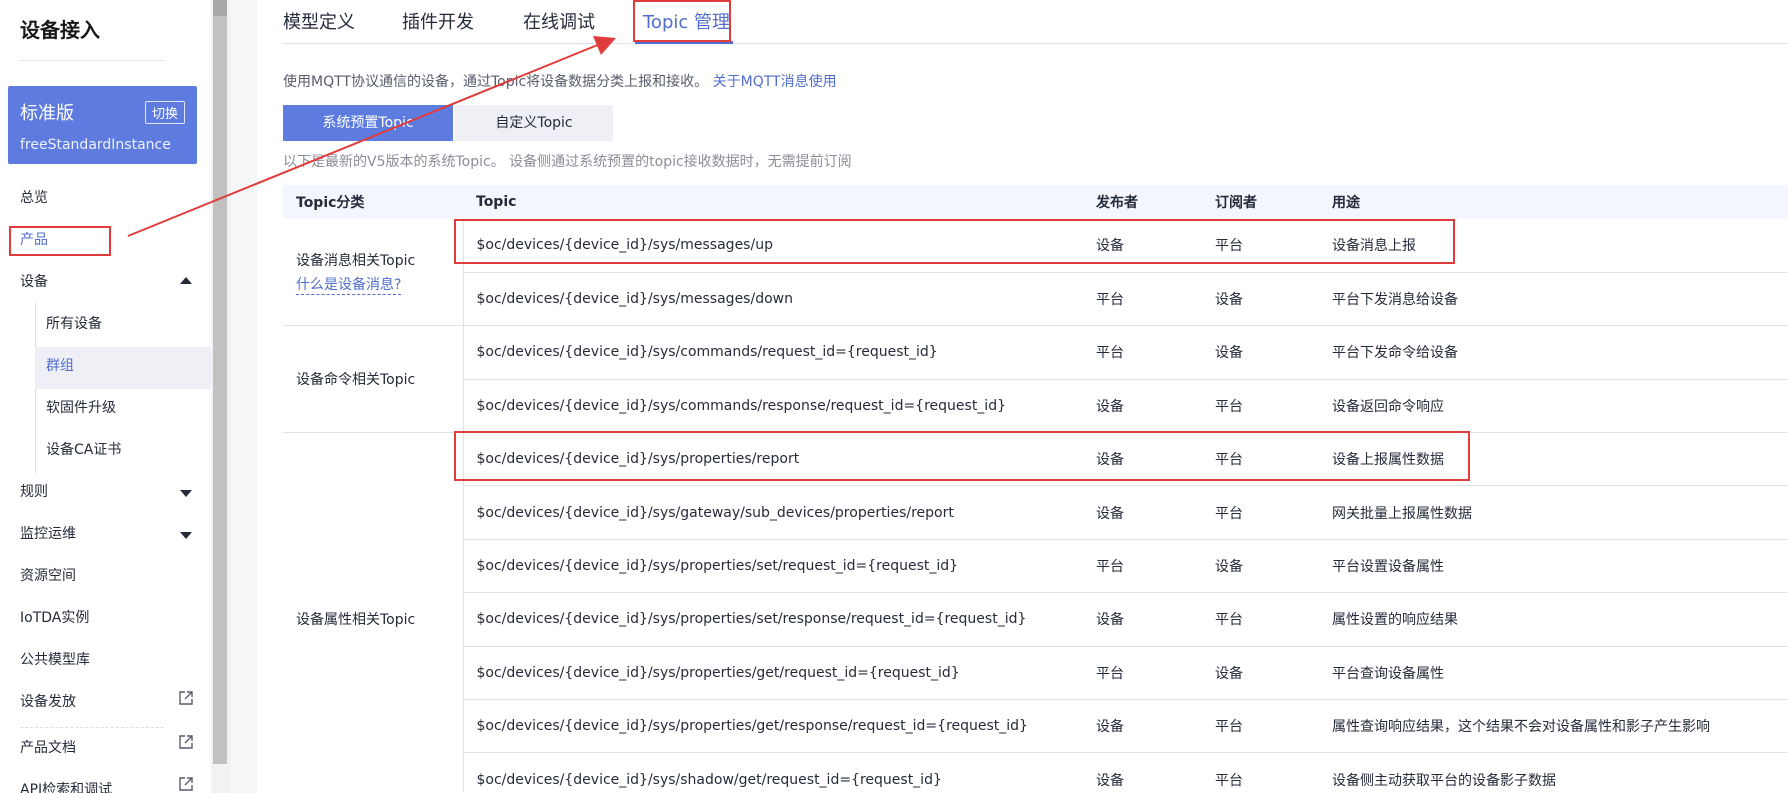 The image size is (1788, 793). I want to click on annotation-box-messages-up, so click(954, 241).